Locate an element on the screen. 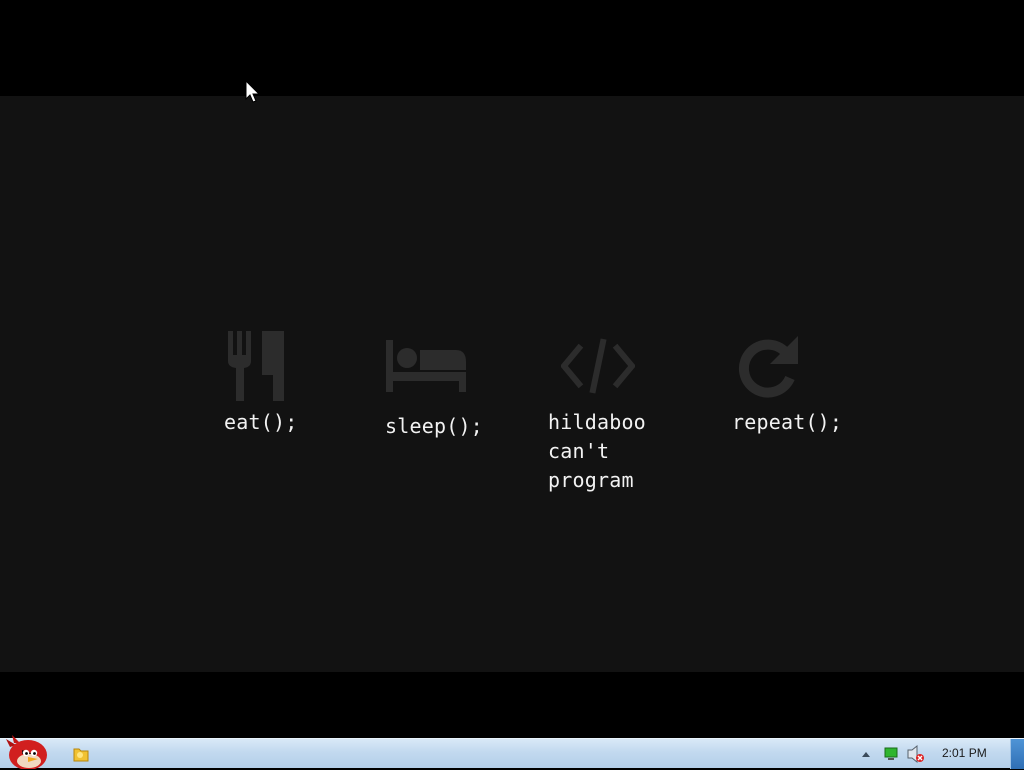 This screenshot has width=1024, height=770. taskbar-clock: 2:01 PM is located at coordinates (964, 753).